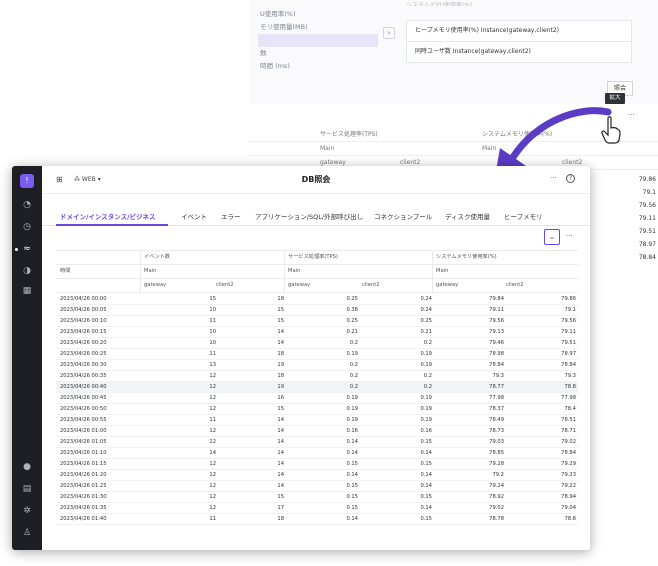 Image resolution: width=658 pixels, height=566 pixels. I want to click on tab-connection-pool: コネクションプール, so click(403, 216).